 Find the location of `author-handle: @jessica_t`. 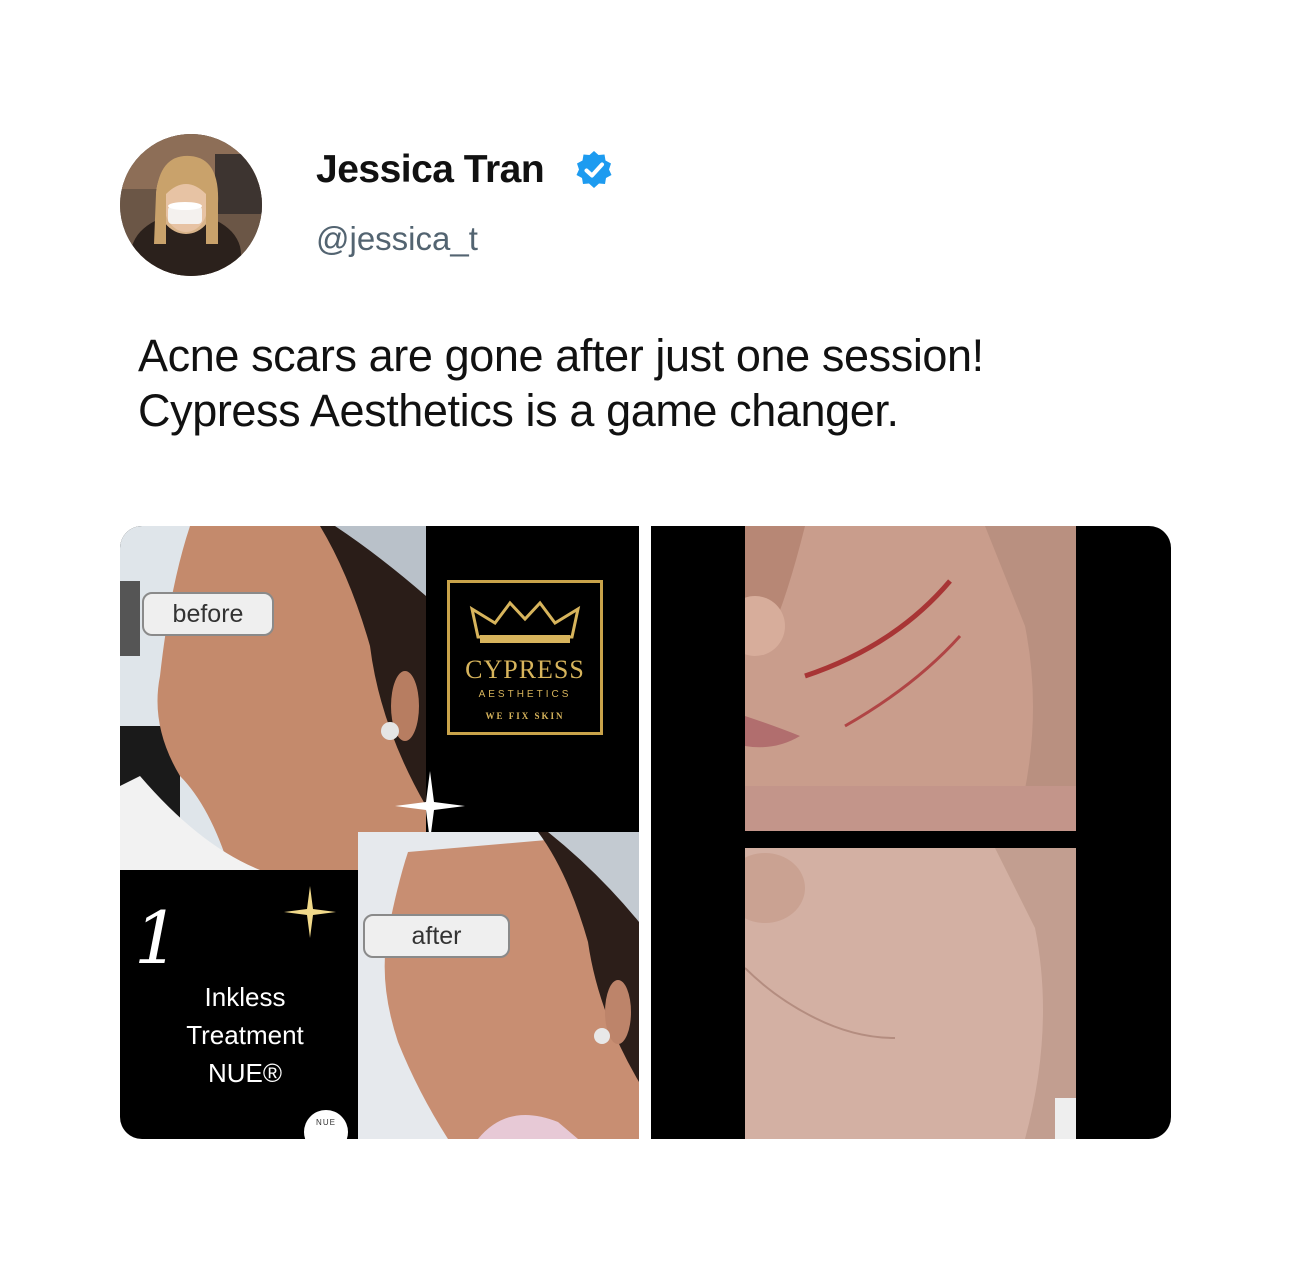

author-handle: @jessica_t is located at coordinates (397, 239).